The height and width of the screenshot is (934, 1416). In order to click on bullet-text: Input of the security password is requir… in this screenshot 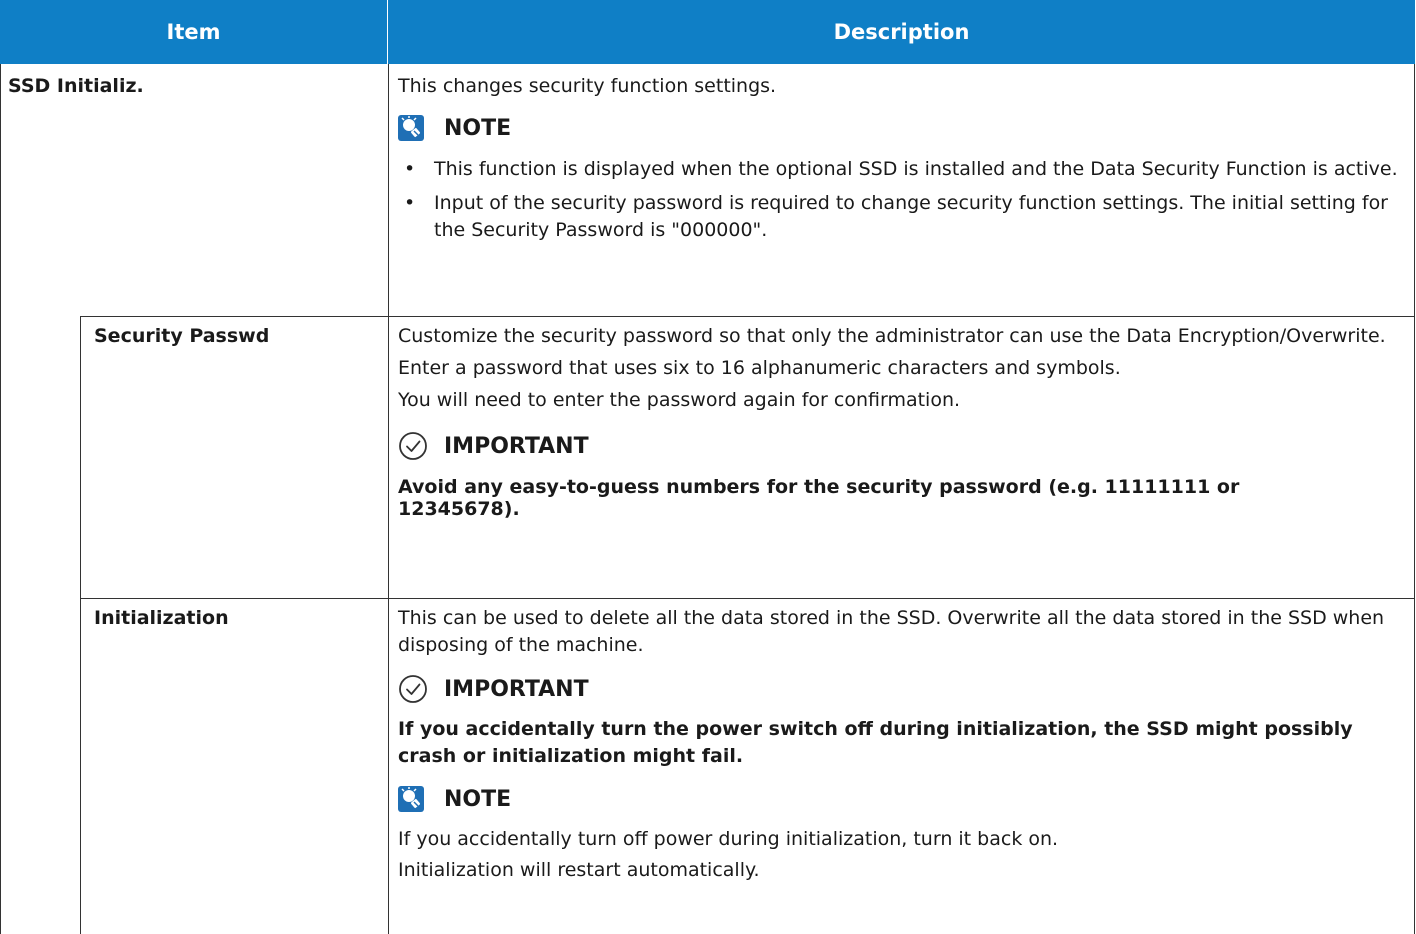, I will do `click(911, 216)`.